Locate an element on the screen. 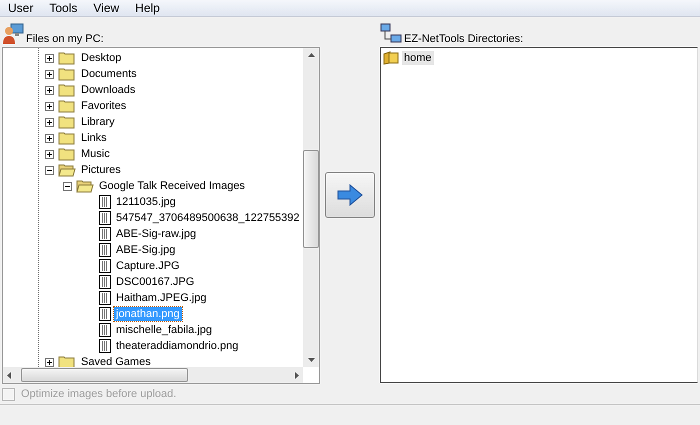 The width and height of the screenshot is (700, 425). tree-item: ABE-Sig-raw.jpg is located at coordinates (156, 234).